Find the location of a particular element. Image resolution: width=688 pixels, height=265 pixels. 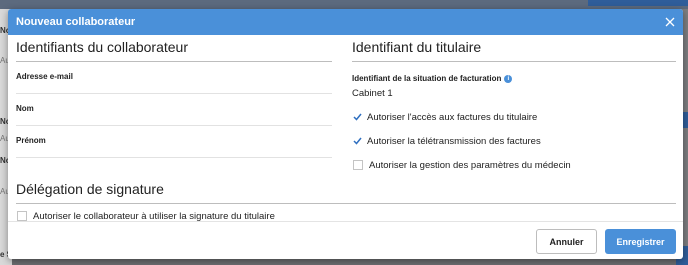

email-input is located at coordinates (174, 87).